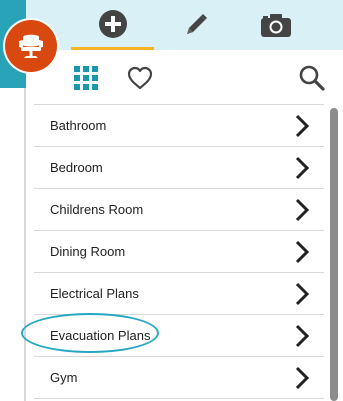 This screenshot has height=401, width=343. I want to click on chair-icon, so click(31, 46).